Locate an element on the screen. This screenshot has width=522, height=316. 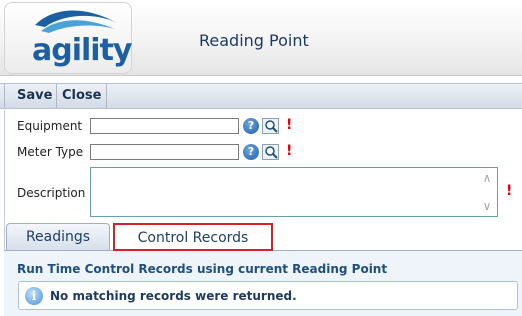
meter-type-input is located at coordinates (164, 152).